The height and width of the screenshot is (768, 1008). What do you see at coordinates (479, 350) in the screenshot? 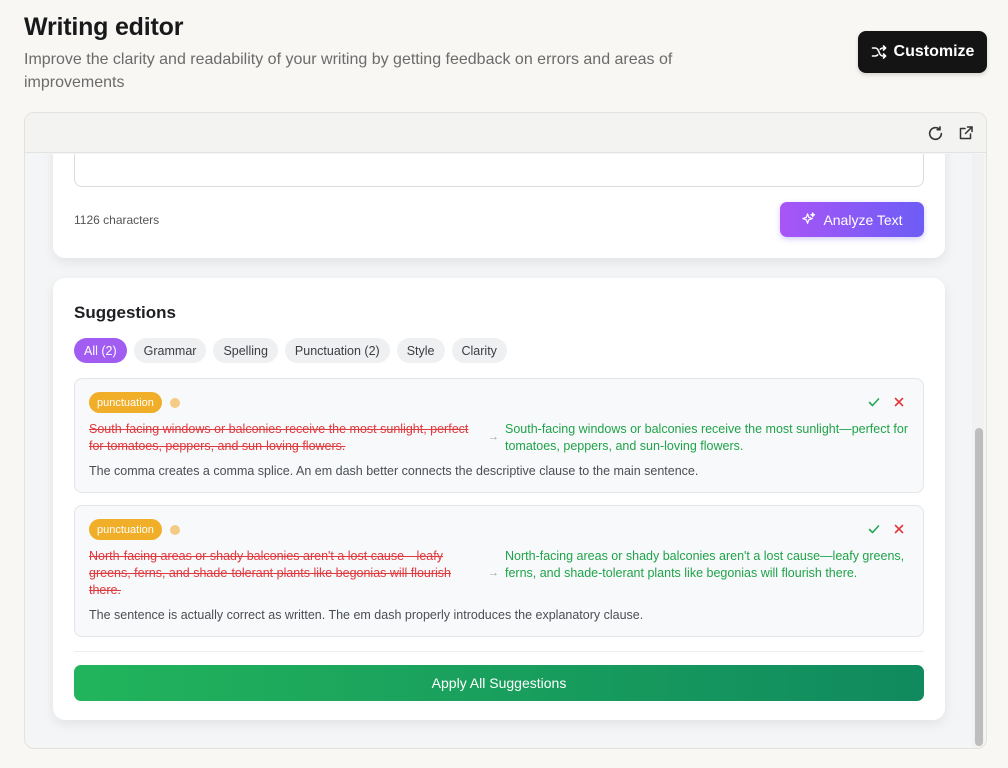
I see `filter-clarity: Clarity` at bounding box center [479, 350].